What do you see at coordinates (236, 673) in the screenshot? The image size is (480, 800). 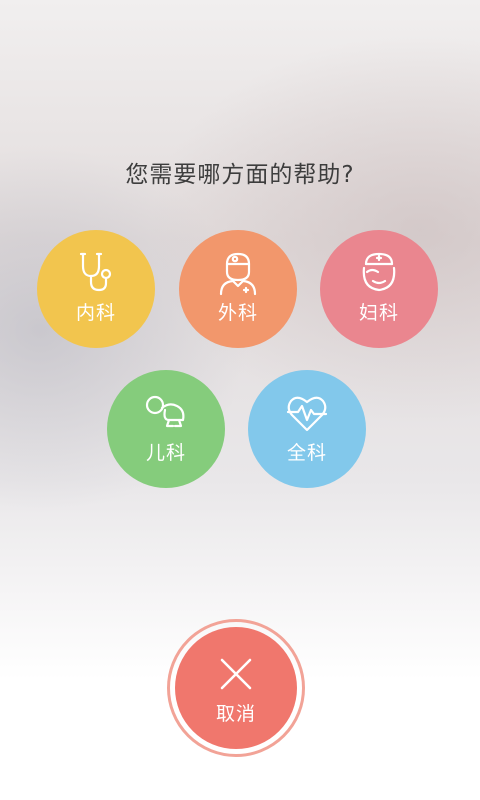 I see `close-icon` at bounding box center [236, 673].